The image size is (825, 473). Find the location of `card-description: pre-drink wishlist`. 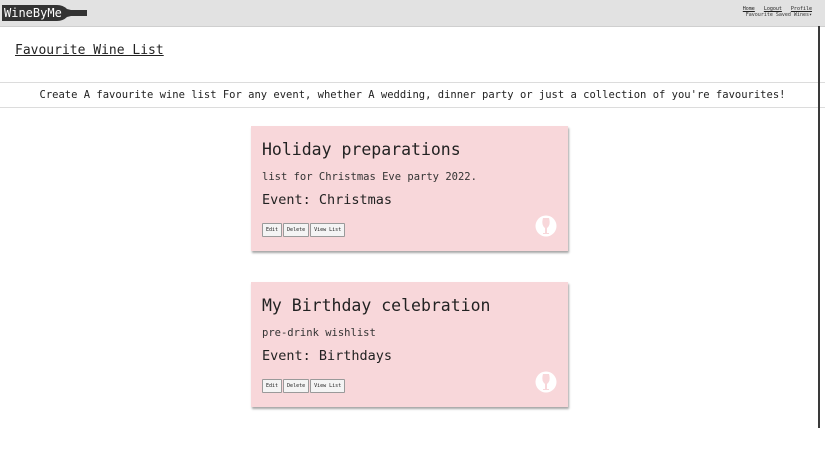

card-description: pre-drink wishlist is located at coordinates (319, 333).